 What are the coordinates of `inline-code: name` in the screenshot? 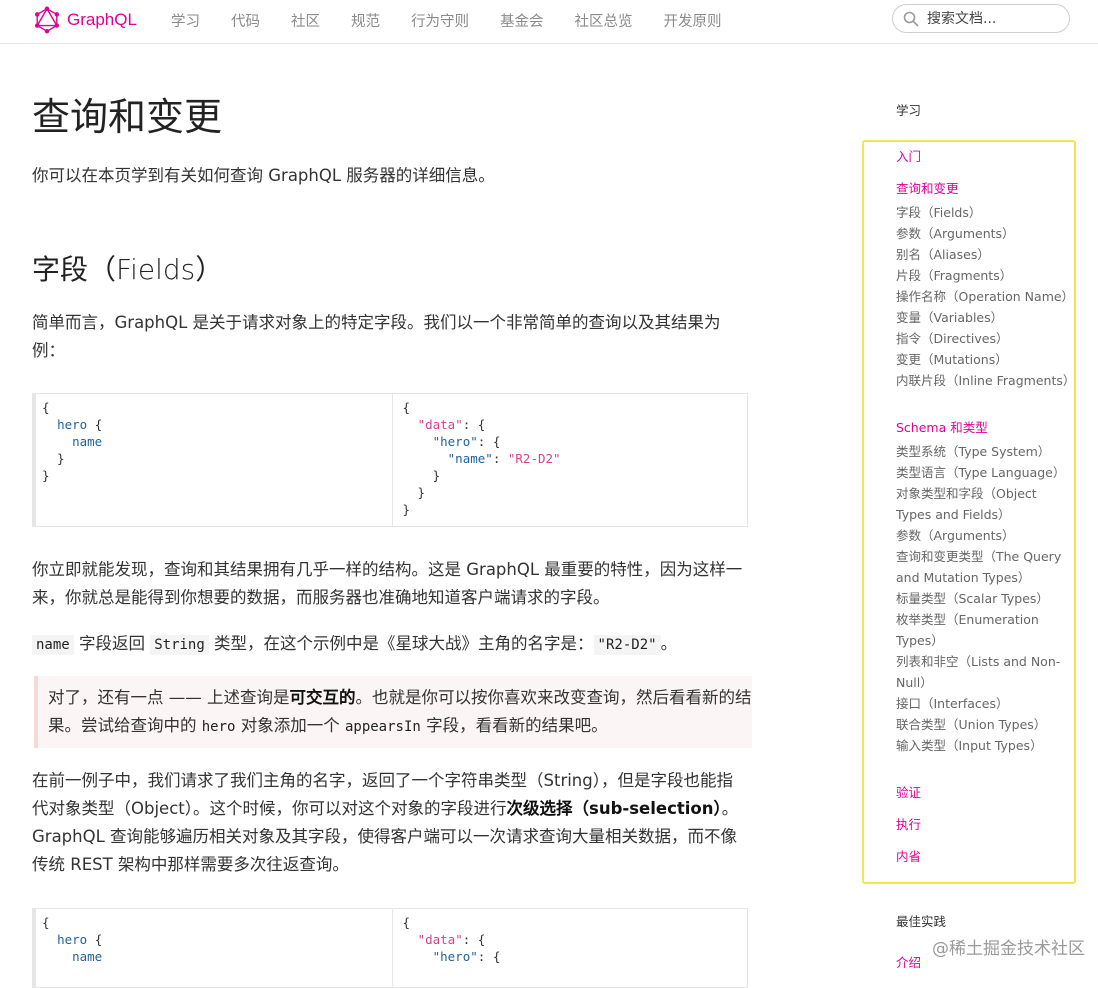 It's located at (53, 645).